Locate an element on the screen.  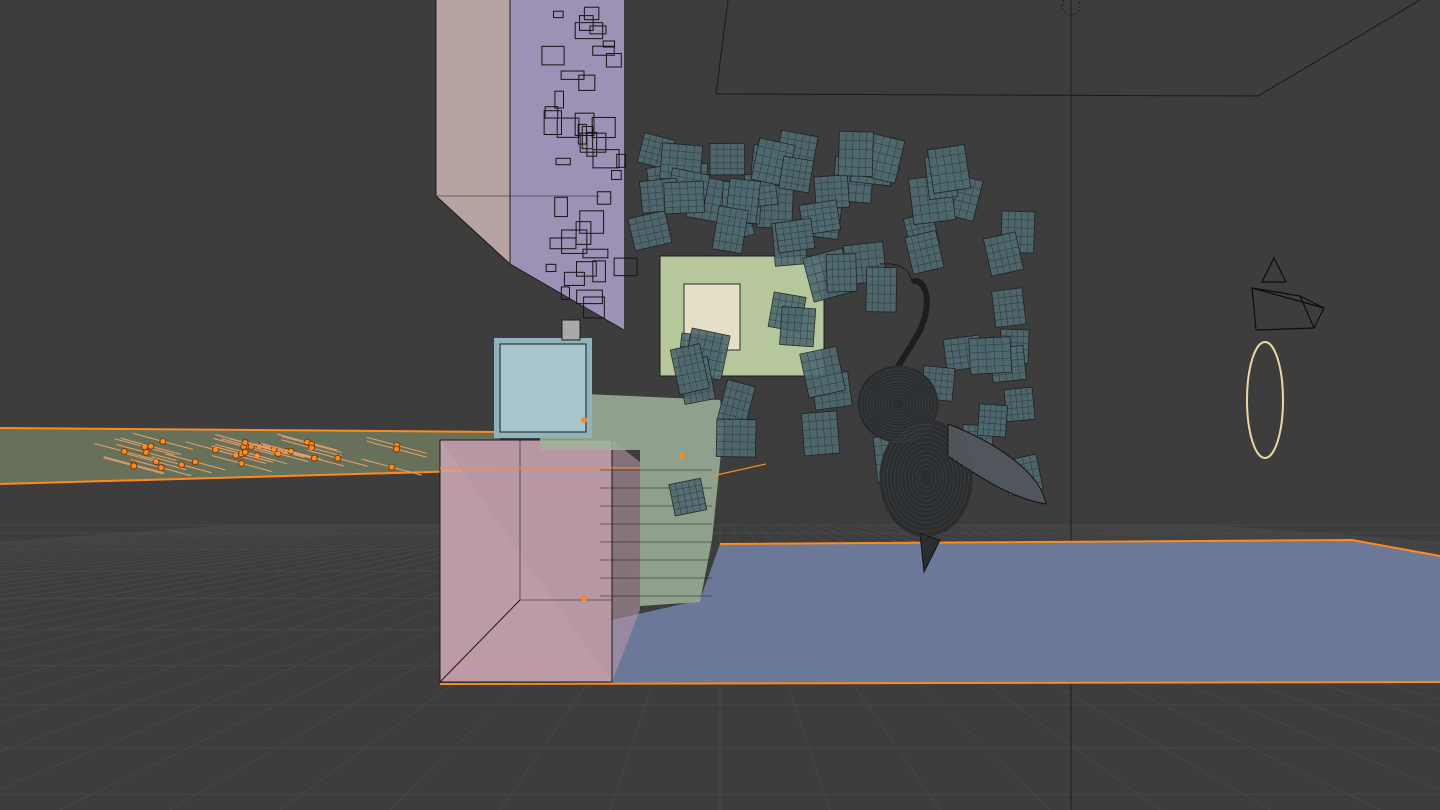
constraint-line is located at coordinates (739, 470).